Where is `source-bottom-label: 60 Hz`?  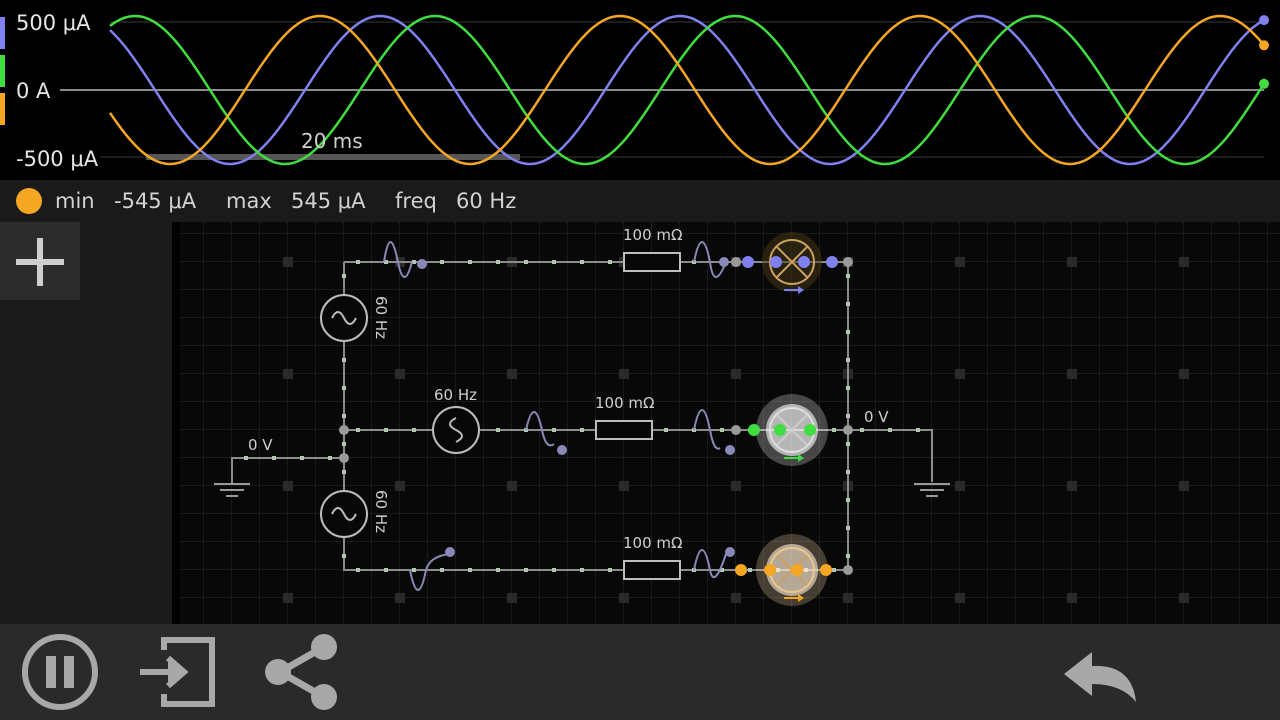 source-bottom-label: 60 Hz is located at coordinates (381, 511).